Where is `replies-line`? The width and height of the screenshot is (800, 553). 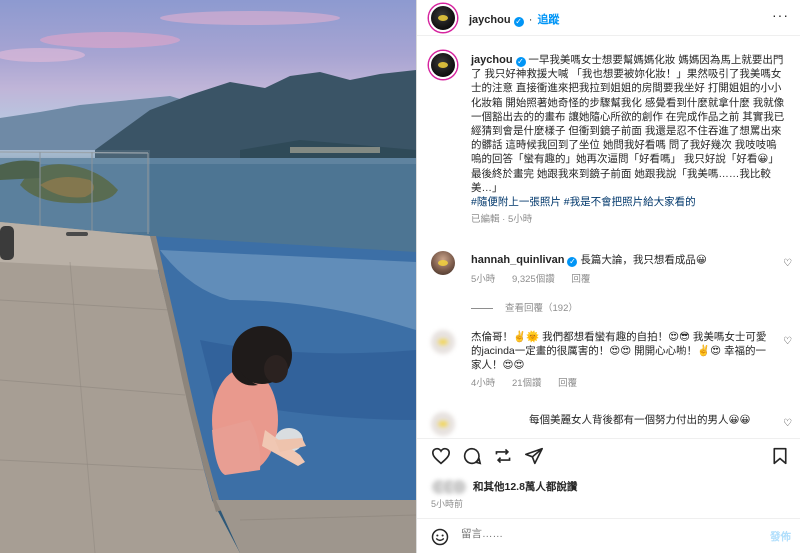 replies-line is located at coordinates (482, 308).